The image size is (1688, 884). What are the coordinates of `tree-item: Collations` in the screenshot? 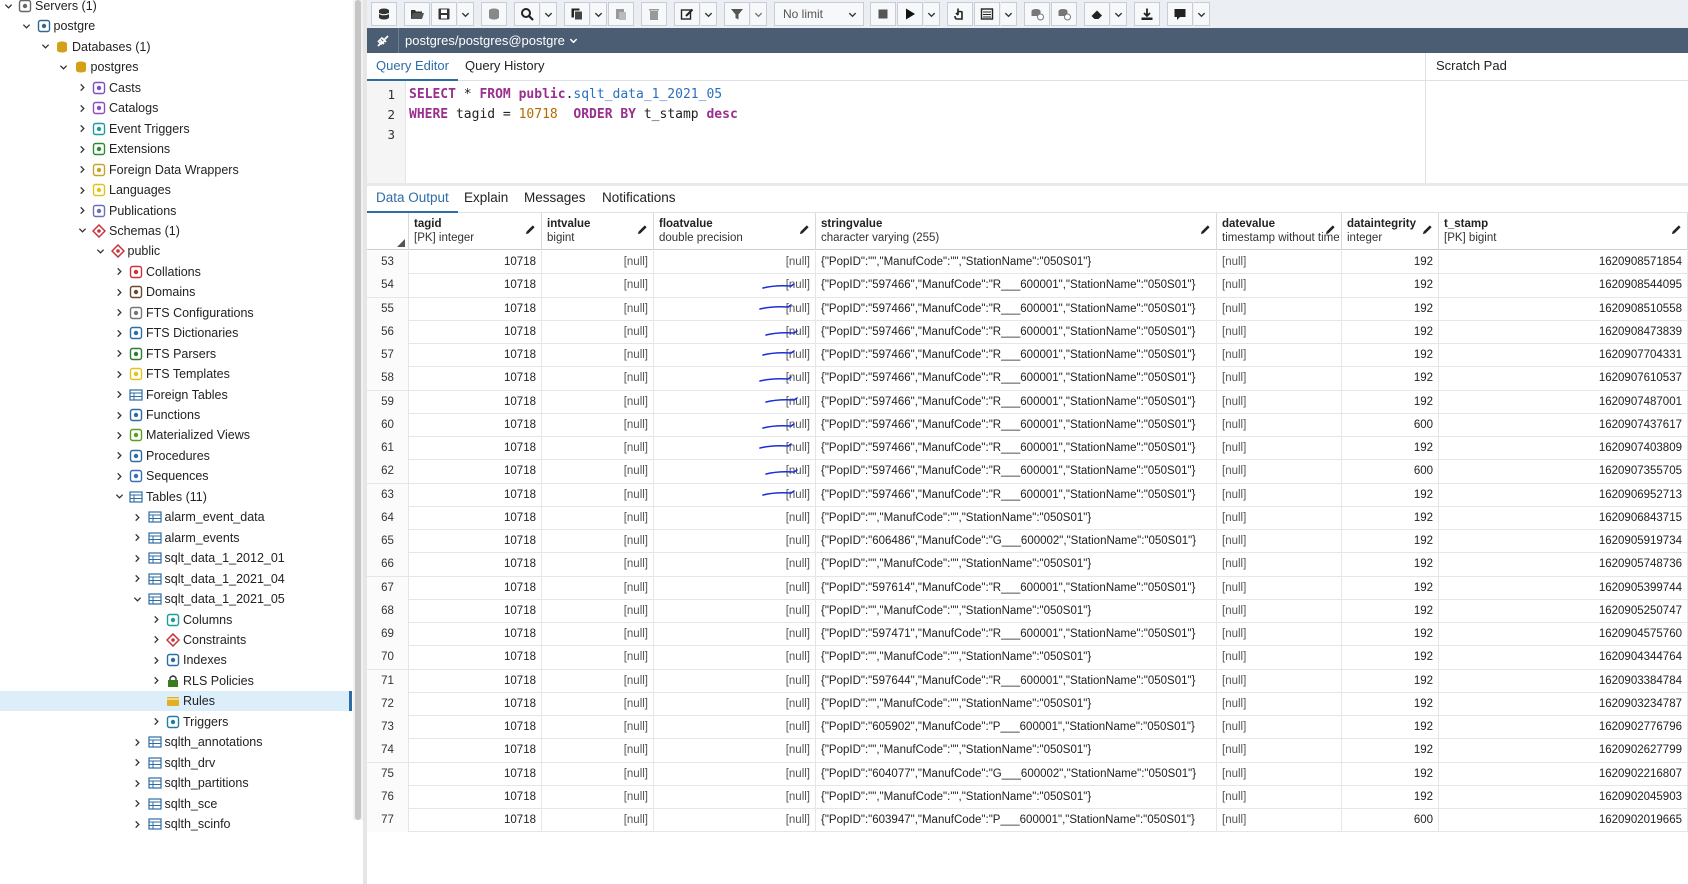 It's located at (176, 272).